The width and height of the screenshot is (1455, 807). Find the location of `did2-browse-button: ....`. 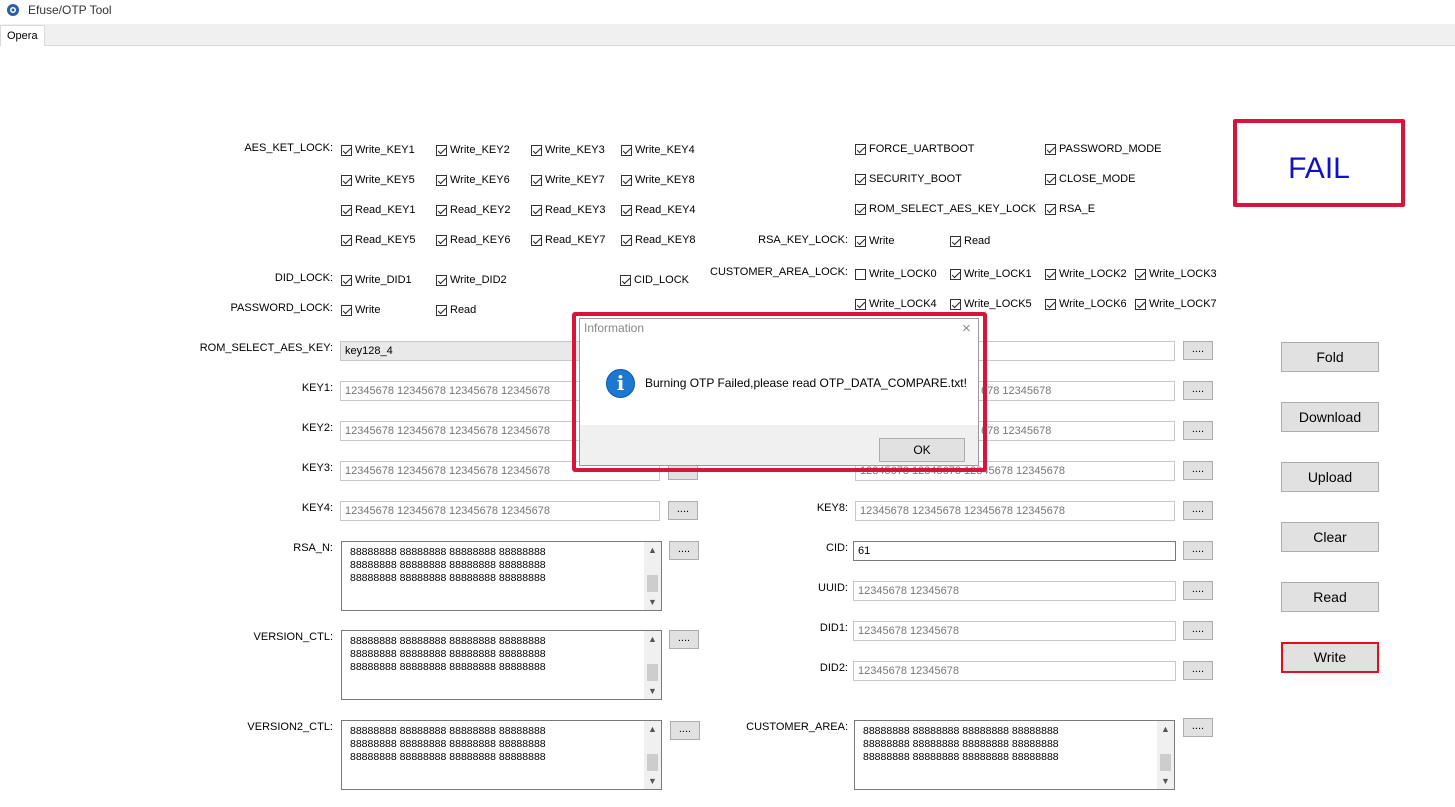

did2-browse-button: .... is located at coordinates (1198, 670).